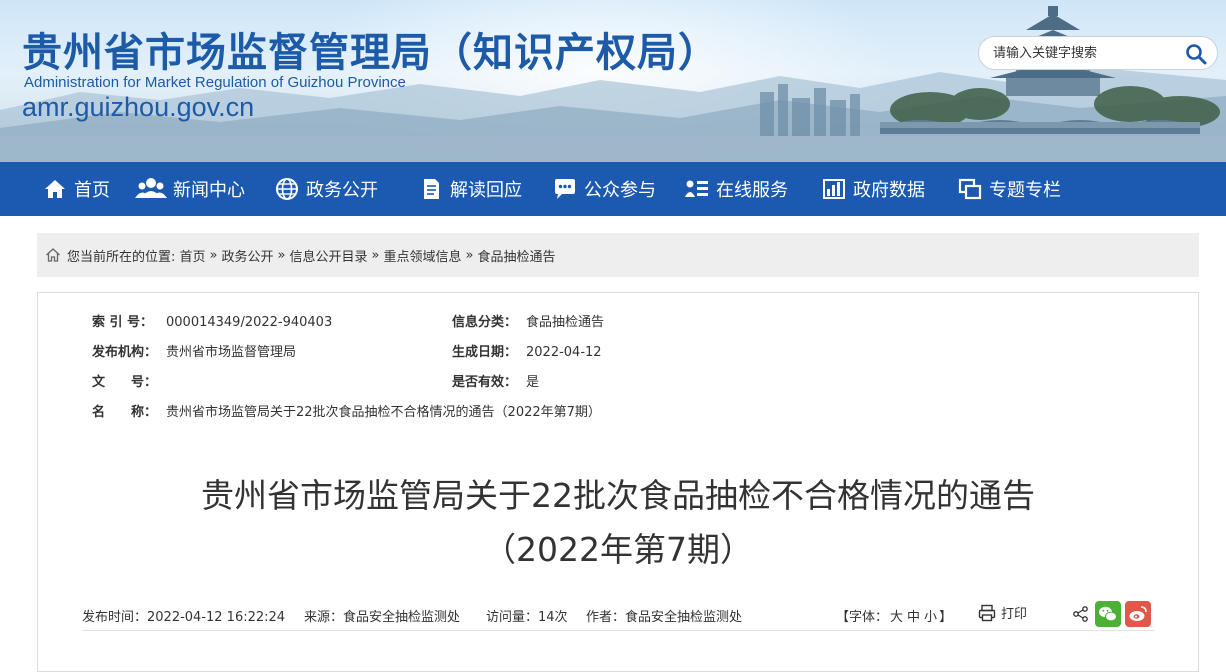 The width and height of the screenshot is (1226, 672). What do you see at coordinates (121, 257) in the screenshot?
I see `breadcrumb-prefix: 您当前所在的位置:` at bounding box center [121, 257].